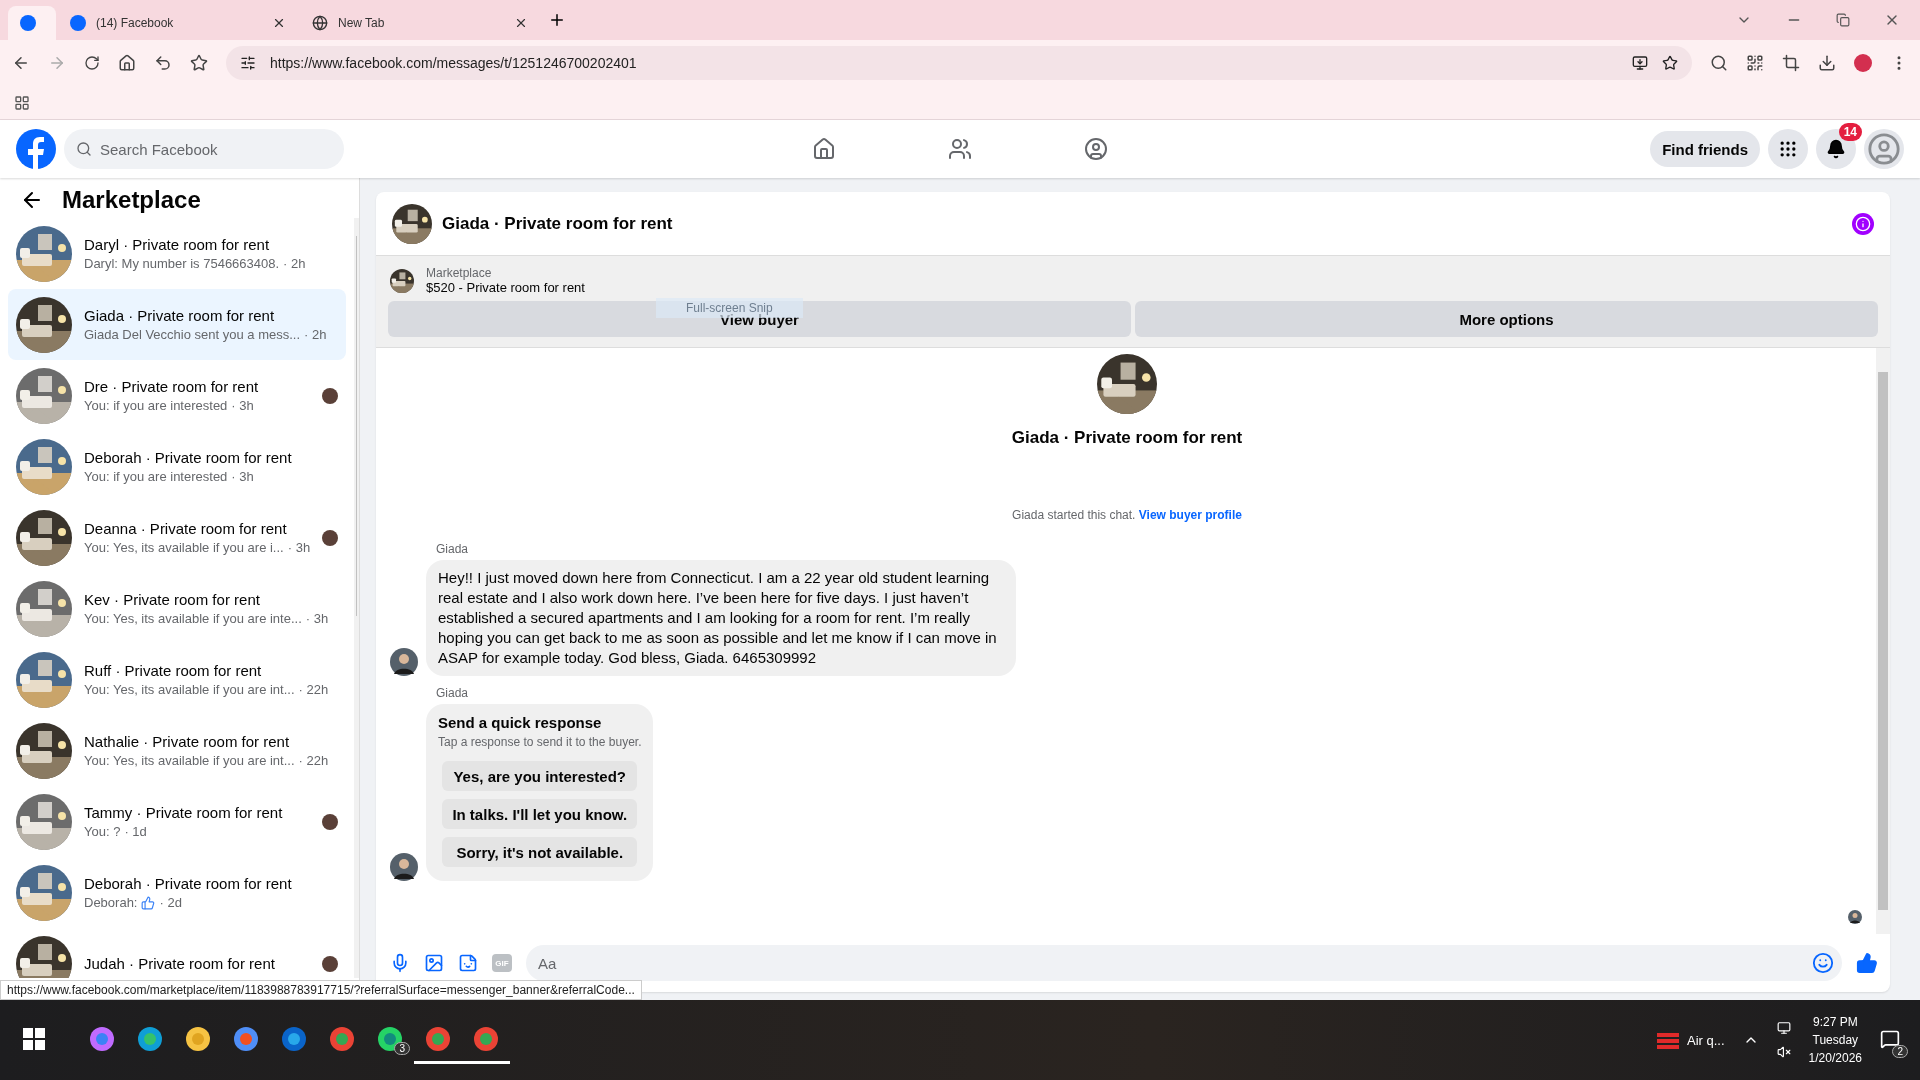 The height and width of the screenshot is (1080, 1920). What do you see at coordinates (180, 315) in the screenshot?
I see `conversation-title: Giada · Private room for rent` at bounding box center [180, 315].